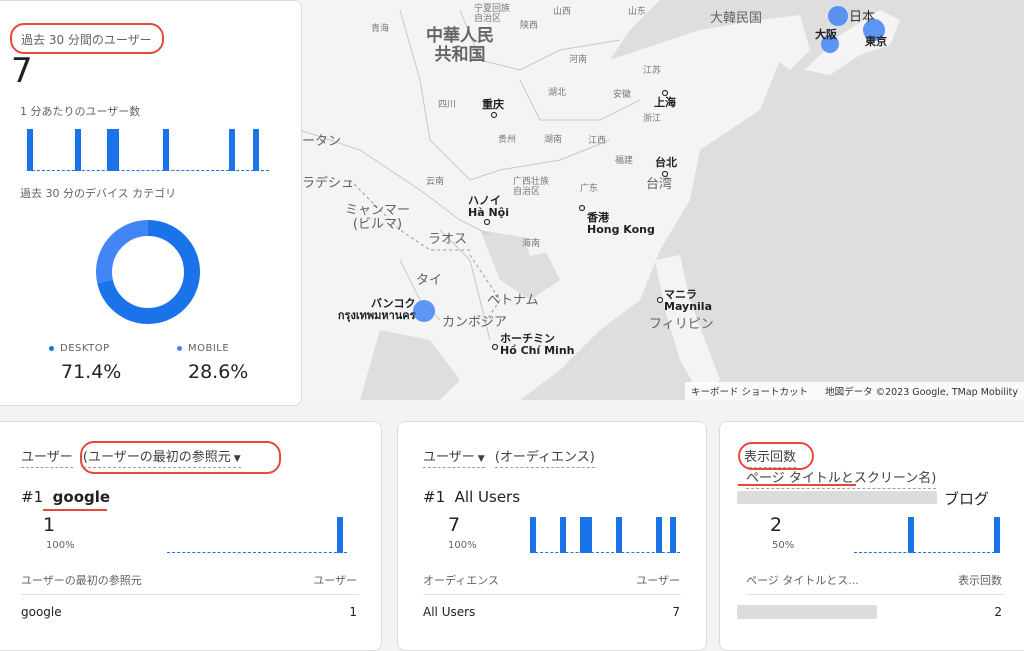 The height and width of the screenshot is (651, 1024). What do you see at coordinates (862, 17) in the screenshot?
I see `map-label-japan: 日本` at bounding box center [862, 17].